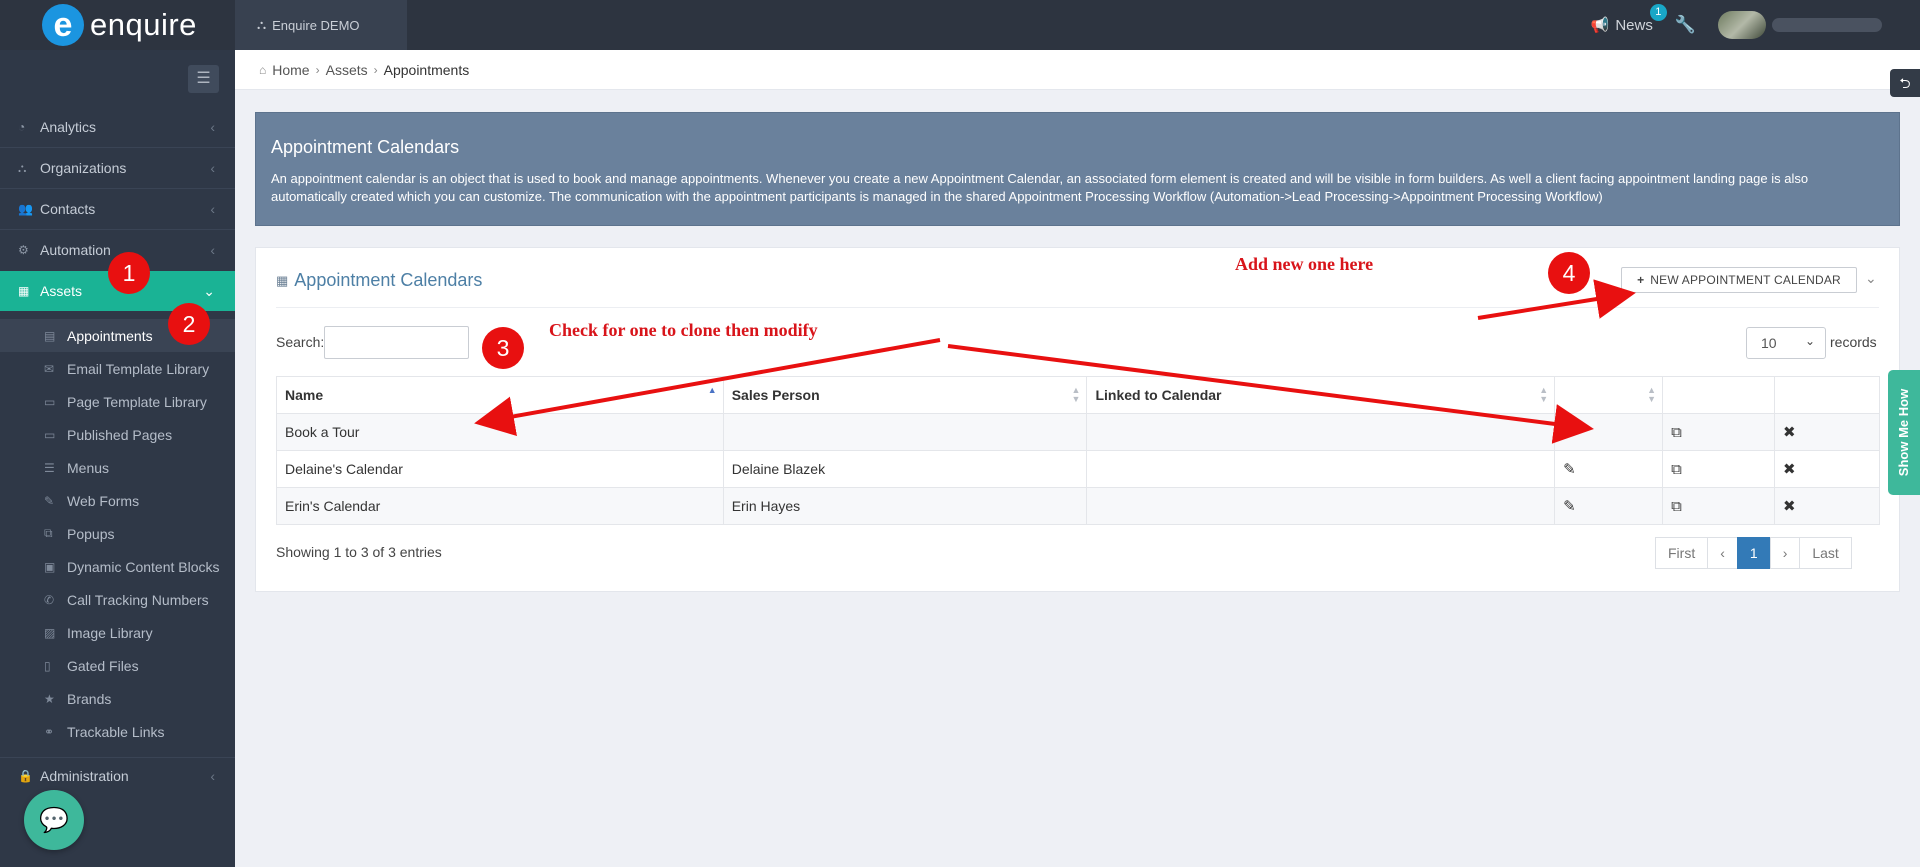 The image size is (1920, 867). What do you see at coordinates (1321, 432) in the screenshot?
I see `cell-linked` at bounding box center [1321, 432].